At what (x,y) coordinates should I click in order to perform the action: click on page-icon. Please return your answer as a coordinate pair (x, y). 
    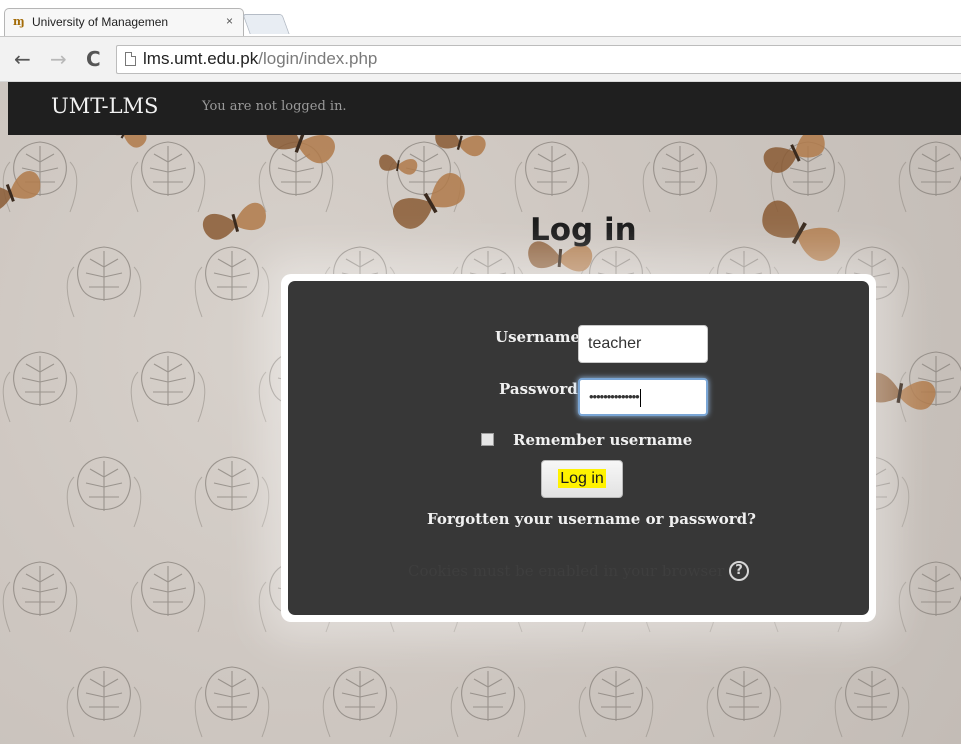
    Looking at the image, I should click on (130, 59).